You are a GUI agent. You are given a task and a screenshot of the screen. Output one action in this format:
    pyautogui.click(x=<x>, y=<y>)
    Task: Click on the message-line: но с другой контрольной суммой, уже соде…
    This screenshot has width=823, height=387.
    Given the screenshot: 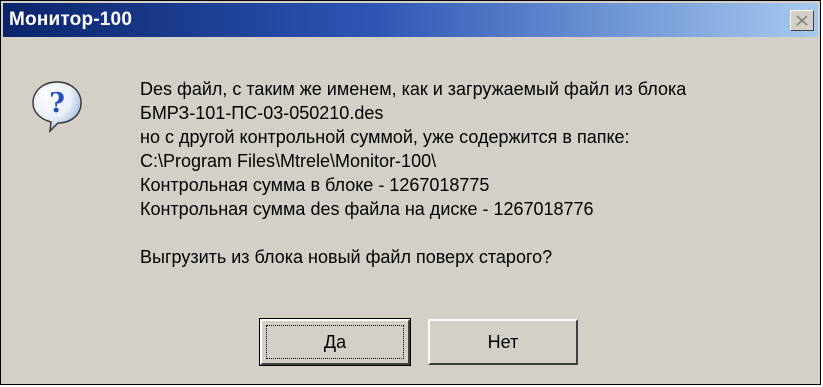 What is the action you would take?
    pyautogui.click(x=385, y=137)
    